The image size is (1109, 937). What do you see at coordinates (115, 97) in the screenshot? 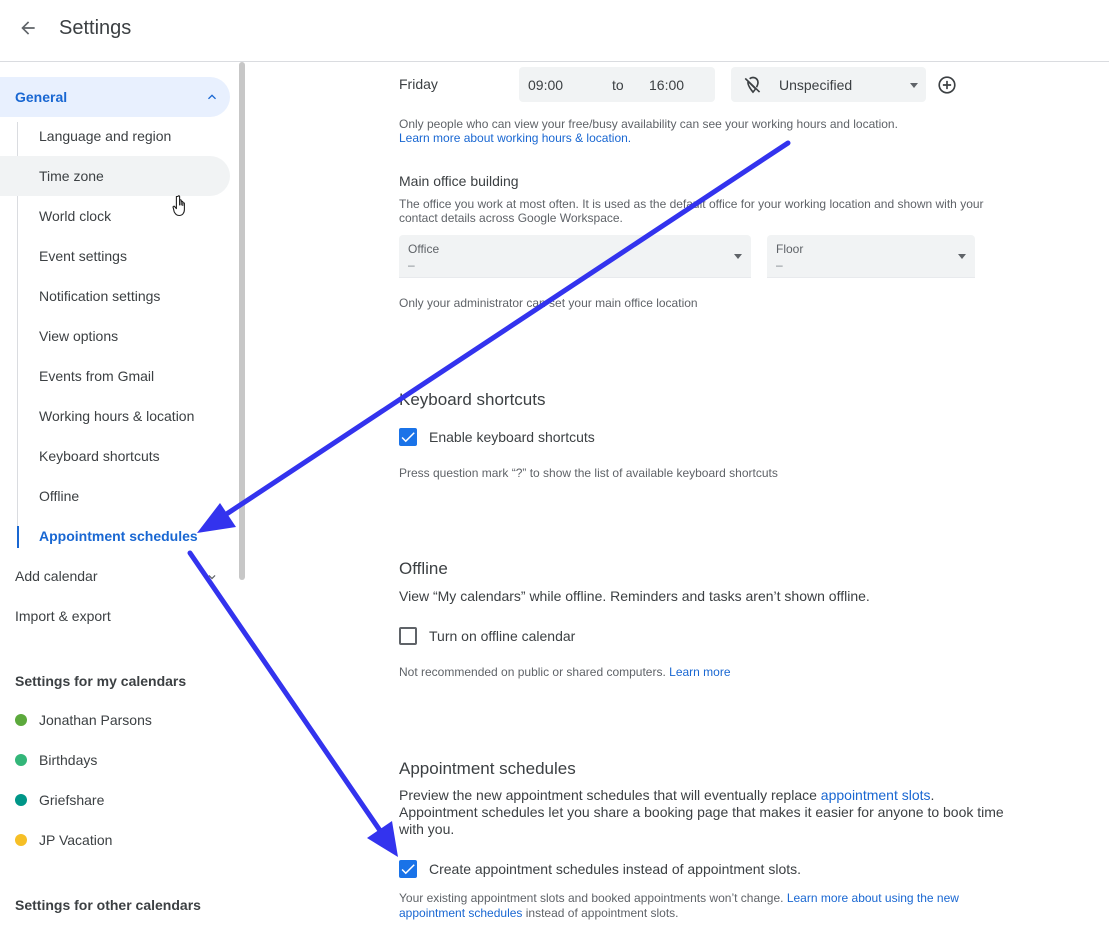
I see `sidebar-item-general: General` at bounding box center [115, 97].